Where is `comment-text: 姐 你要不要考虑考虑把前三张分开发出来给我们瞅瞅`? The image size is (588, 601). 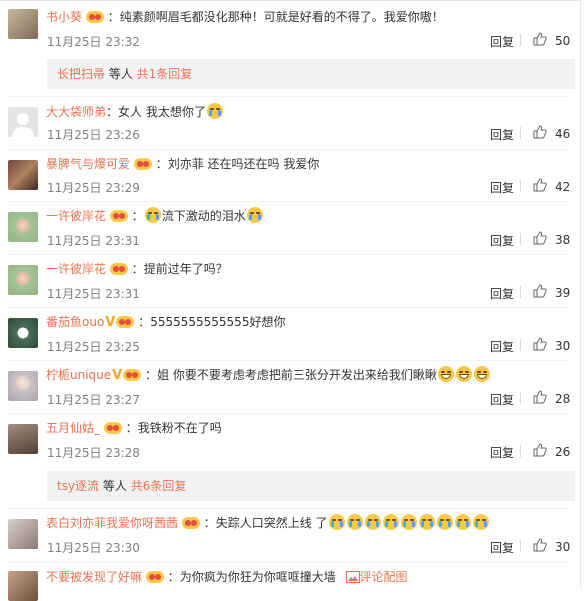 comment-text: 姐 你要不要考虑考虑把前三张分开发出来给我们瞅瞅 is located at coordinates (297, 375).